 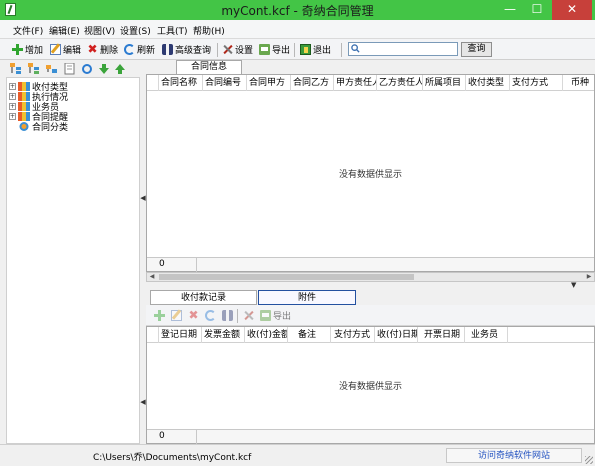 I want to click on refresh-icon, so click(x=129, y=49).